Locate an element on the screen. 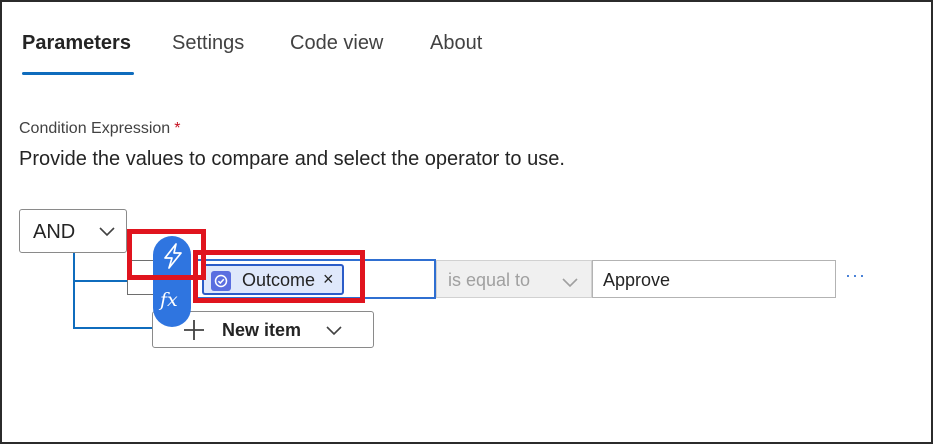 The width and height of the screenshot is (933, 444). condition-expression-label-text: Condition Expression is located at coordinates (95, 128).